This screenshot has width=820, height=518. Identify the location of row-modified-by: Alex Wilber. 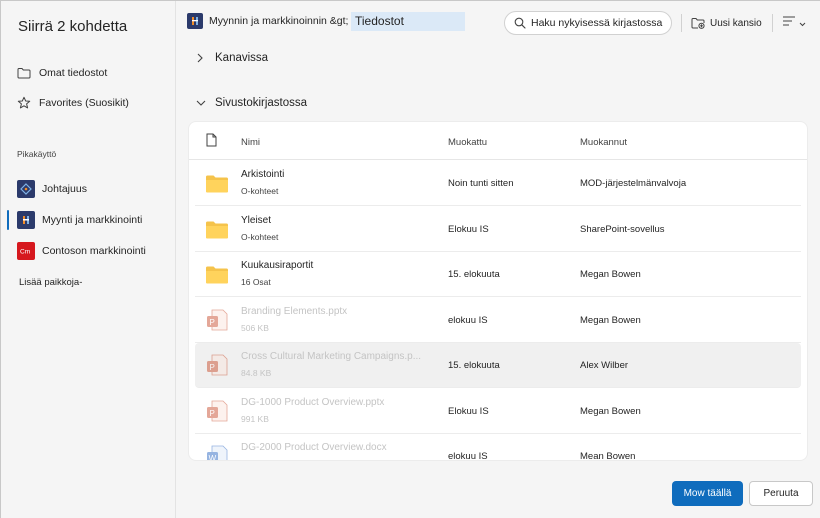
(604, 365).